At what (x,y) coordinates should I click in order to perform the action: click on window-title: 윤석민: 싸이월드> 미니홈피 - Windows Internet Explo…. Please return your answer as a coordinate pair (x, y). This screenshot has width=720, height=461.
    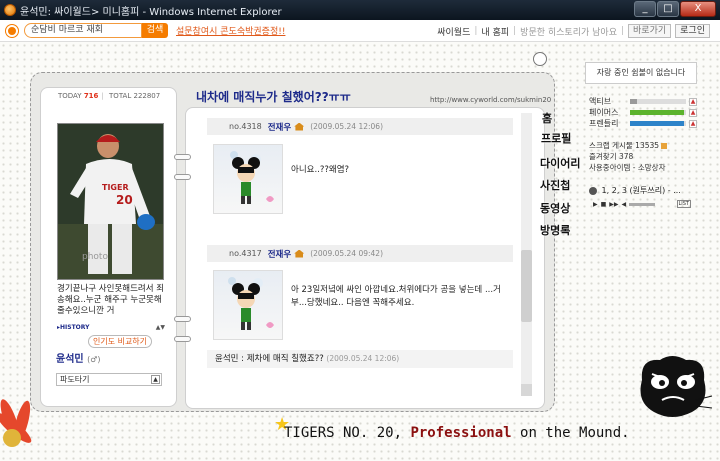
    Looking at the image, I should click on (151, 12).